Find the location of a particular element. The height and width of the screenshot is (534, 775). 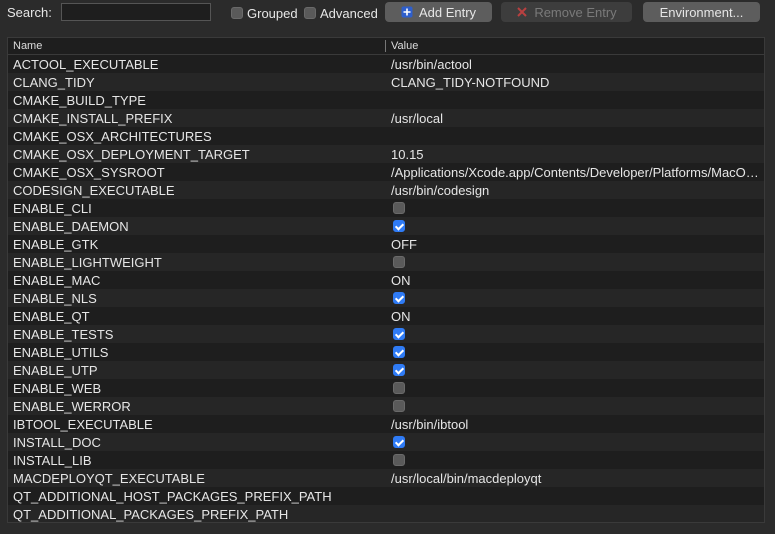

table-row: CMAKE_OSX_ARCHITECTURES is located at coordinates (386, 136).